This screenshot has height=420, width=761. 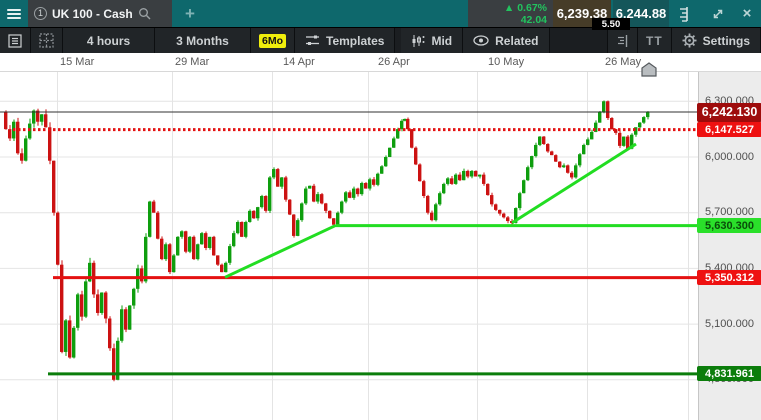 I want to click on date-label: 26 May, so click(x=623, y=62).